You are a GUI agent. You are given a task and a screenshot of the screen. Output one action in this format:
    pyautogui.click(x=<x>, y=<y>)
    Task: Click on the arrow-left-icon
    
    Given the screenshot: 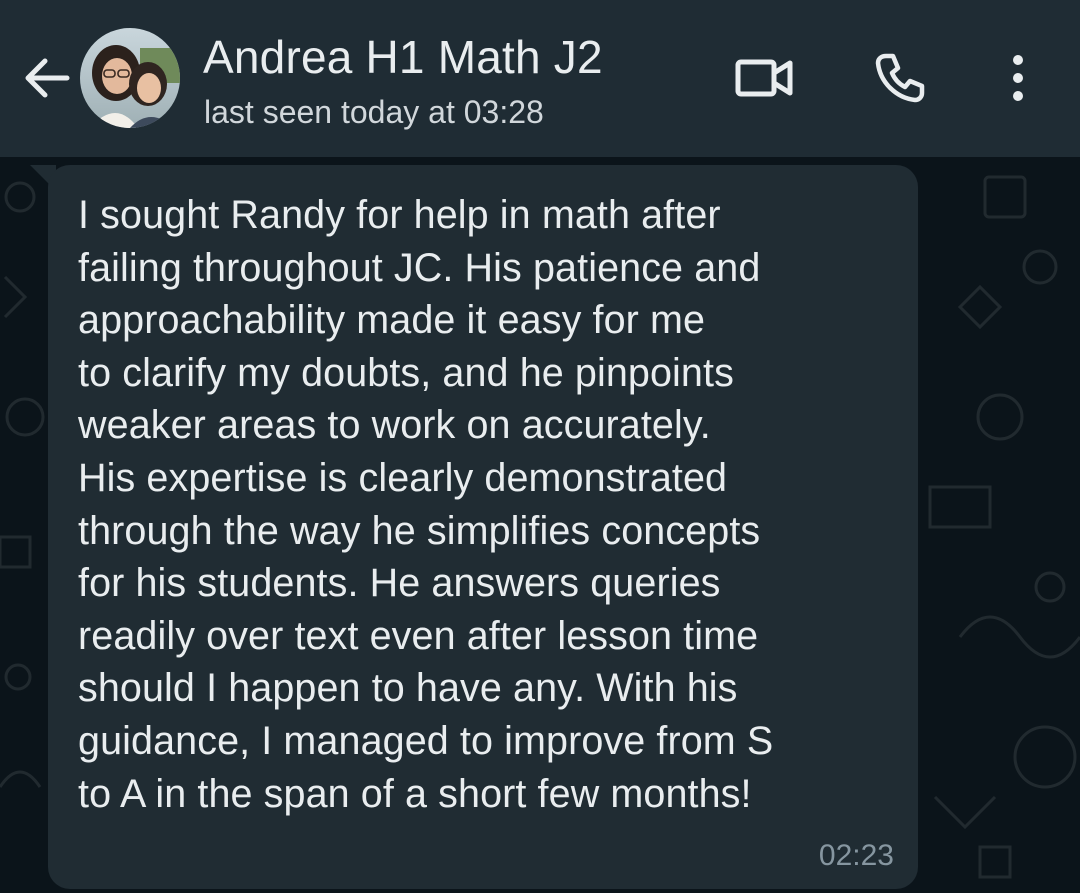 What is the action you would take?
    pyautogui.click(x=47, y=78)
    